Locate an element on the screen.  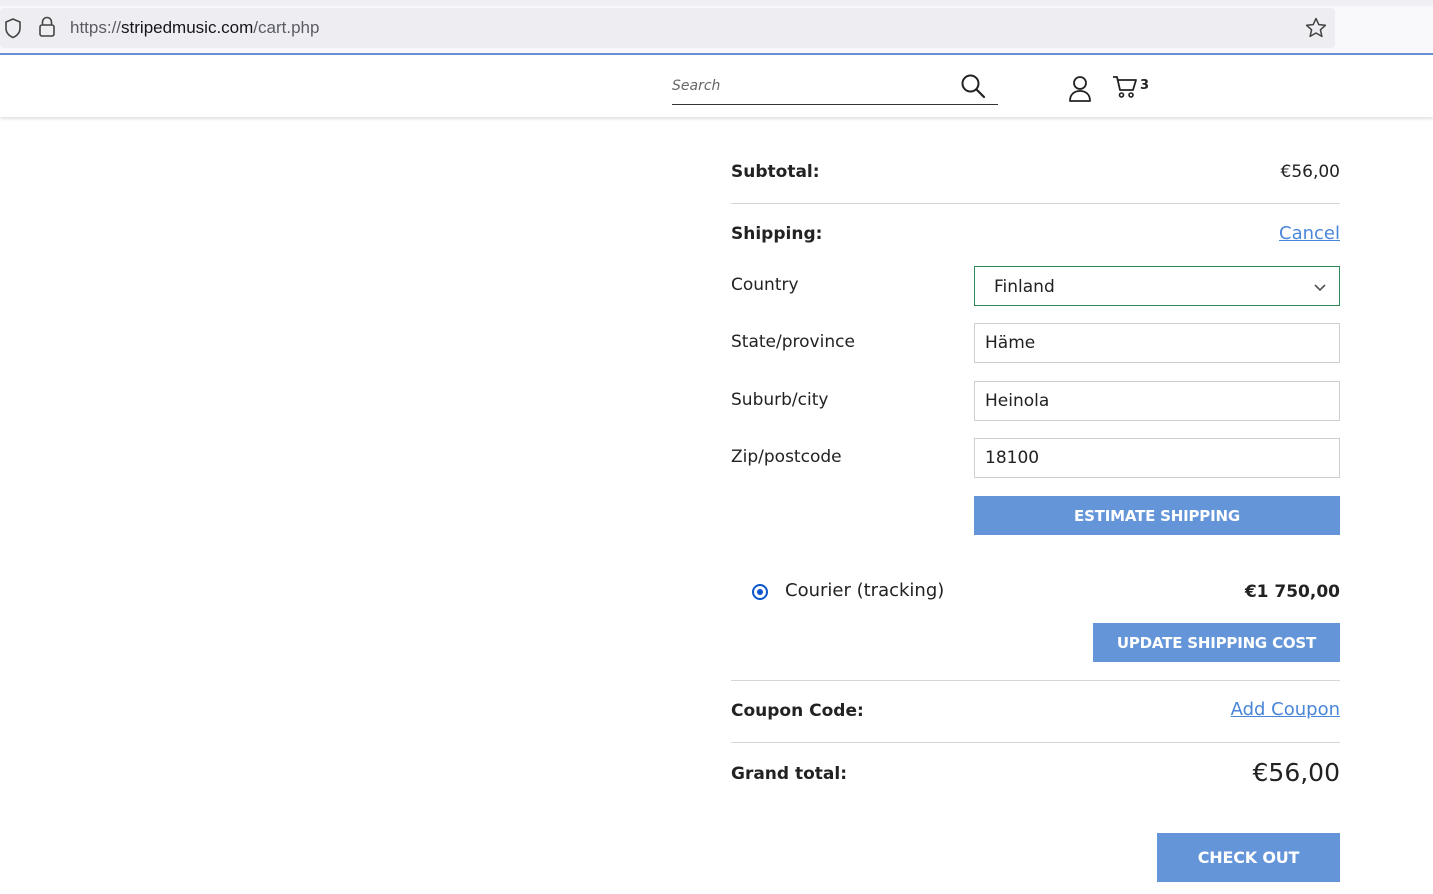
grand-total-label: Grand total: is located at coordinates (789, 774).